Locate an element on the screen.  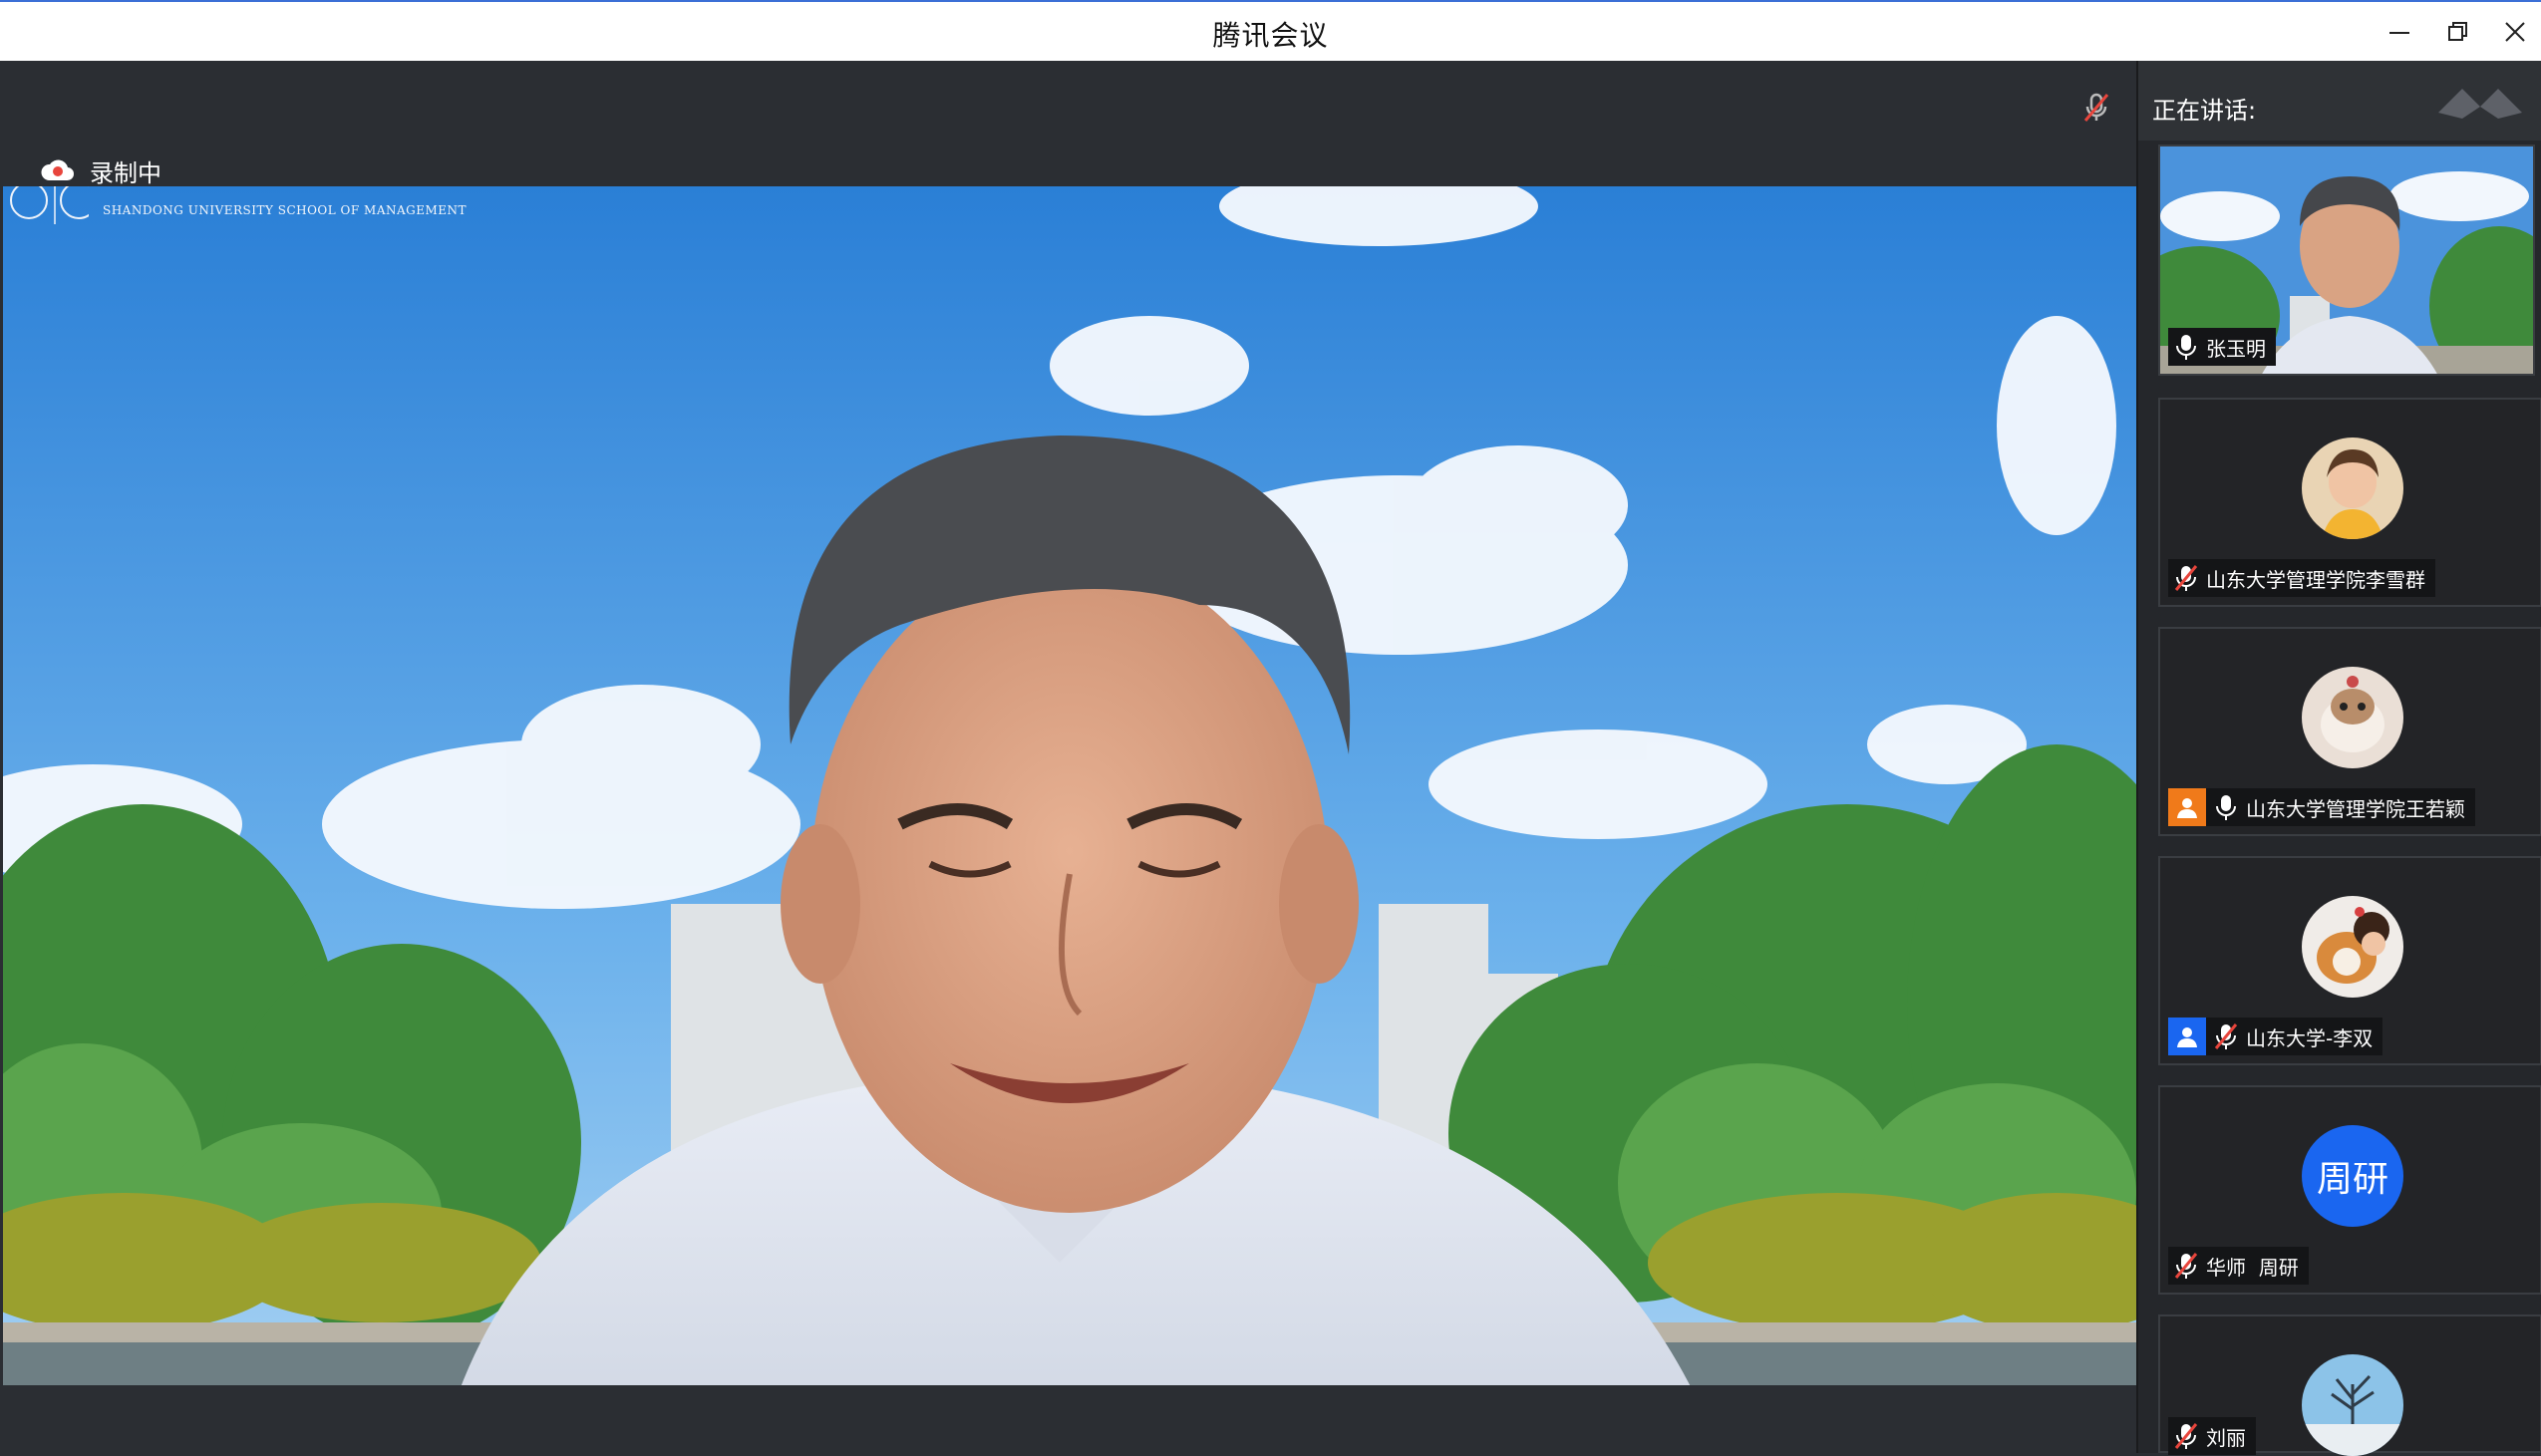
self-mic-button is located at coordinates (2096, 110).